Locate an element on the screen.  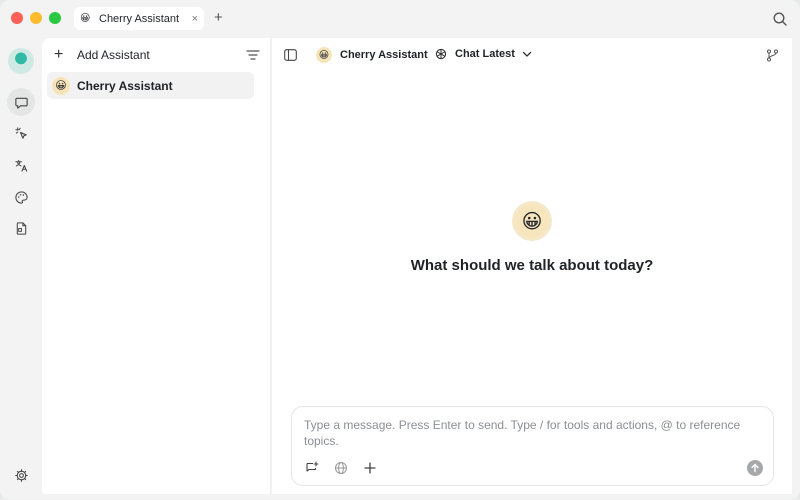
minimize-window-button is located at coordinates (36, 18).